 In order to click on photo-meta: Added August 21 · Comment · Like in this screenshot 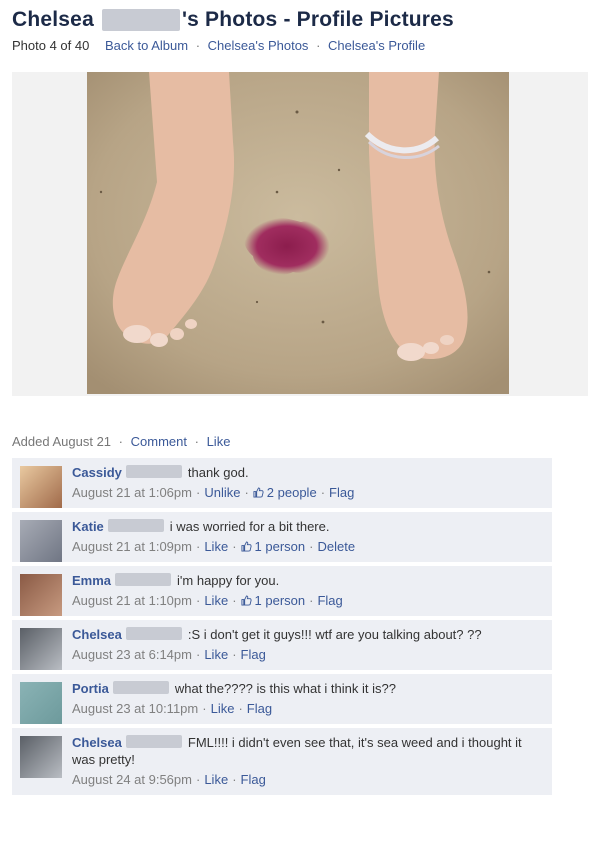, I will do `click(121, 441)`.